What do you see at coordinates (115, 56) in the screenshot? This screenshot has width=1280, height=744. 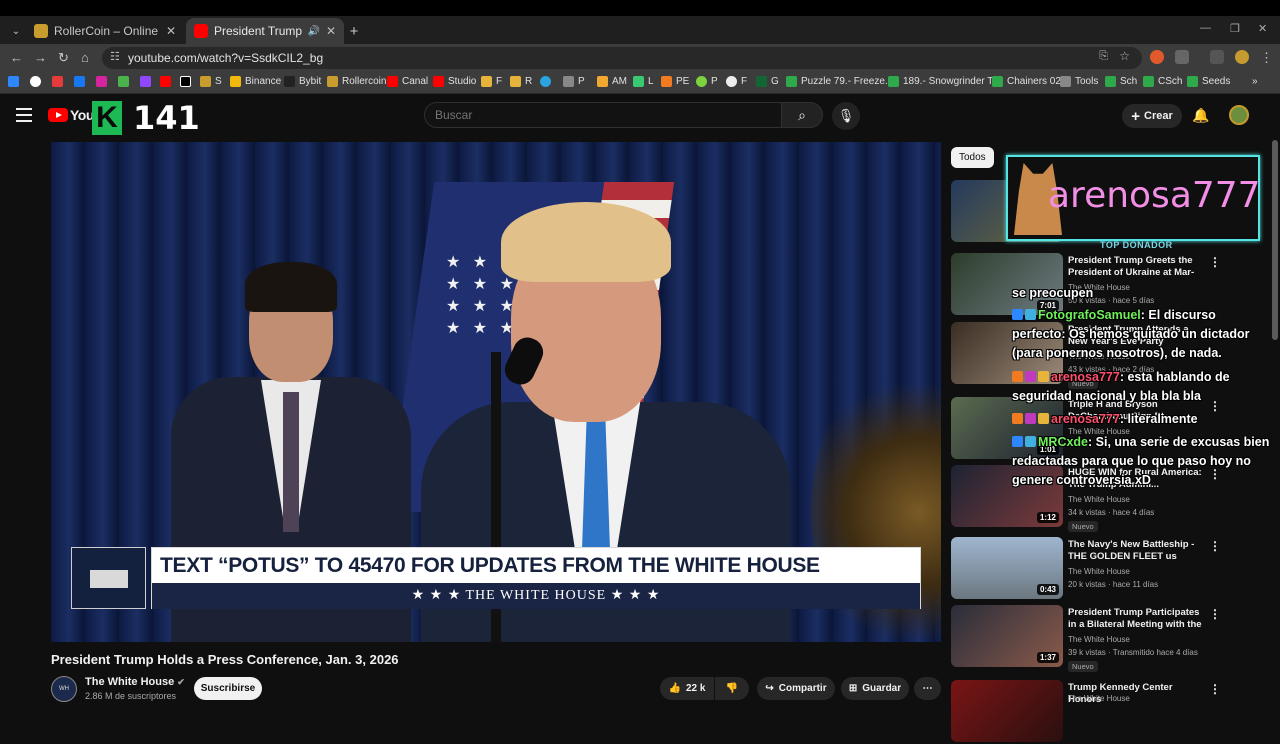 I see `site-info-icon: ☷` at bounding box center [115, 56].